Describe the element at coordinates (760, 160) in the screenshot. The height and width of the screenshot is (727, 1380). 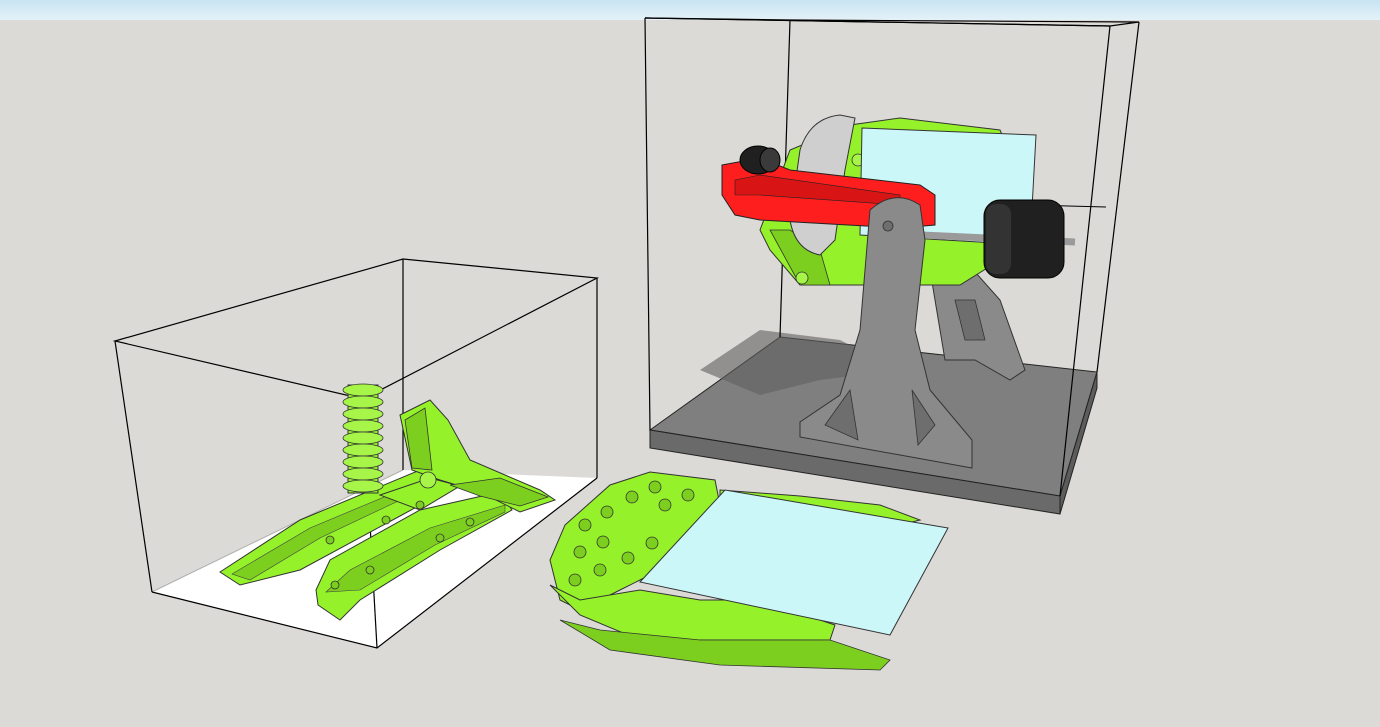
I see `left-wheel` at that location.